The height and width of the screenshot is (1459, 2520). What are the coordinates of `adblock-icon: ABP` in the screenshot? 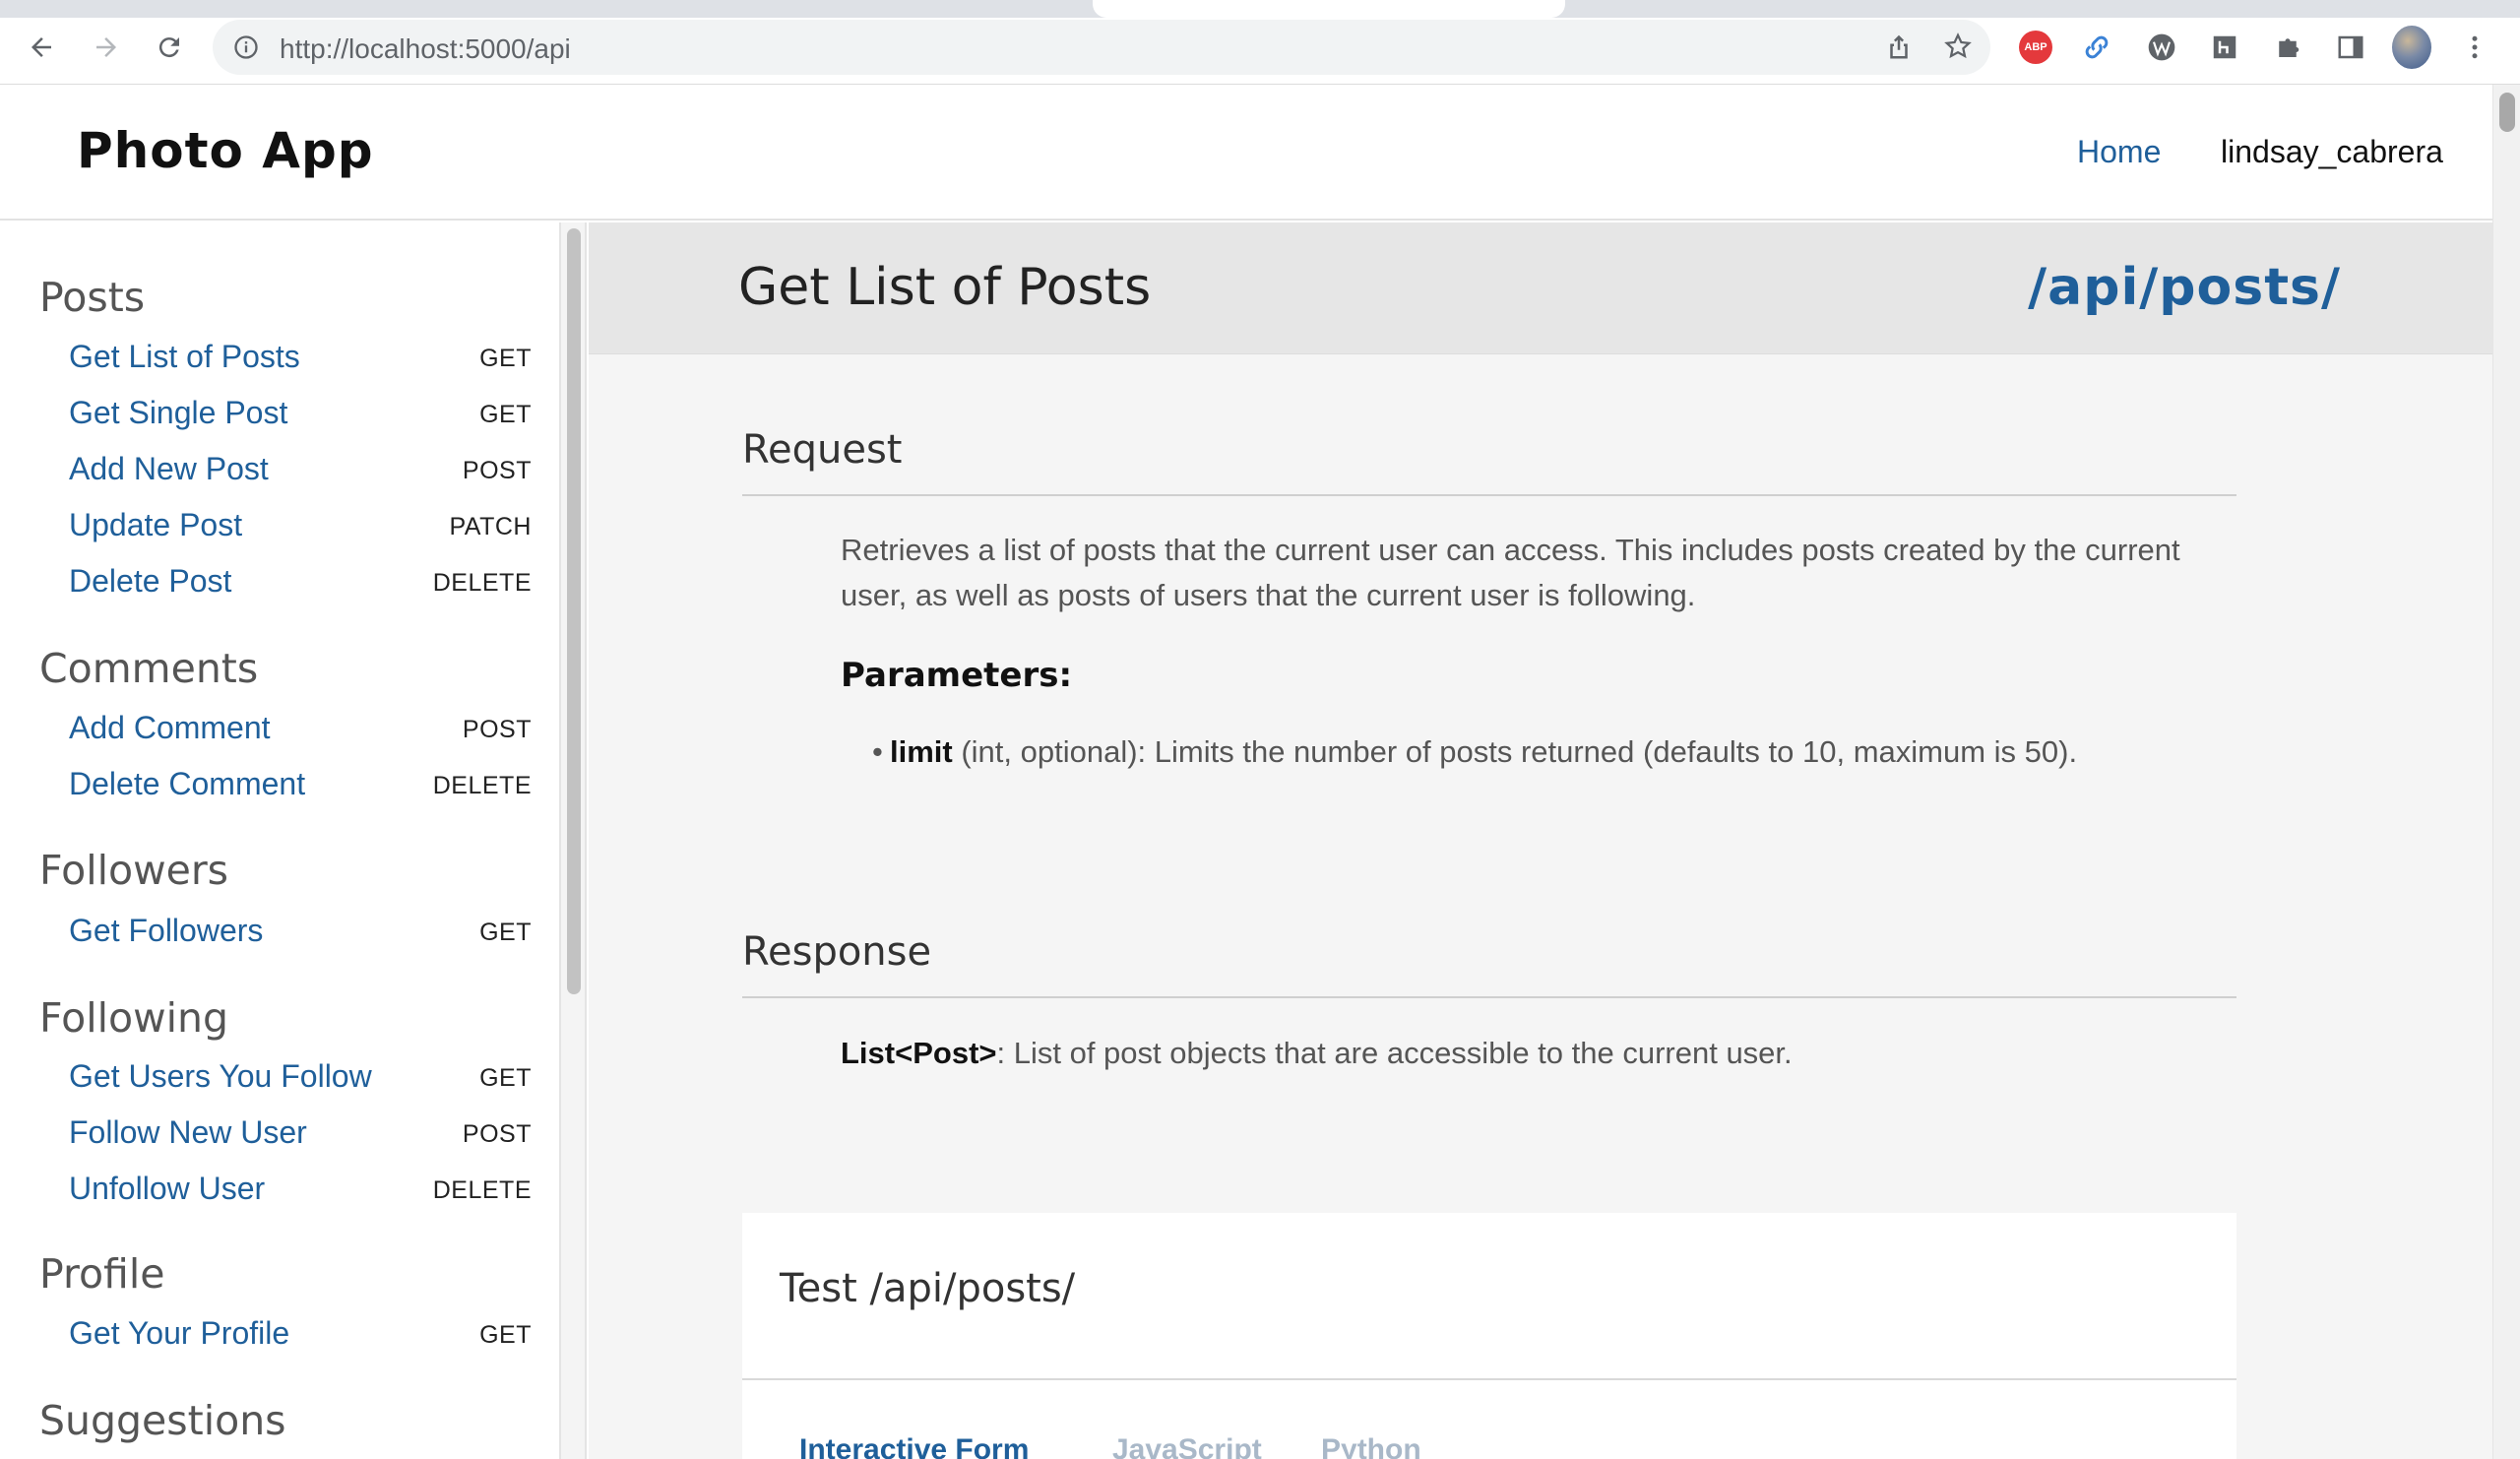 It's located at (2035, 47).